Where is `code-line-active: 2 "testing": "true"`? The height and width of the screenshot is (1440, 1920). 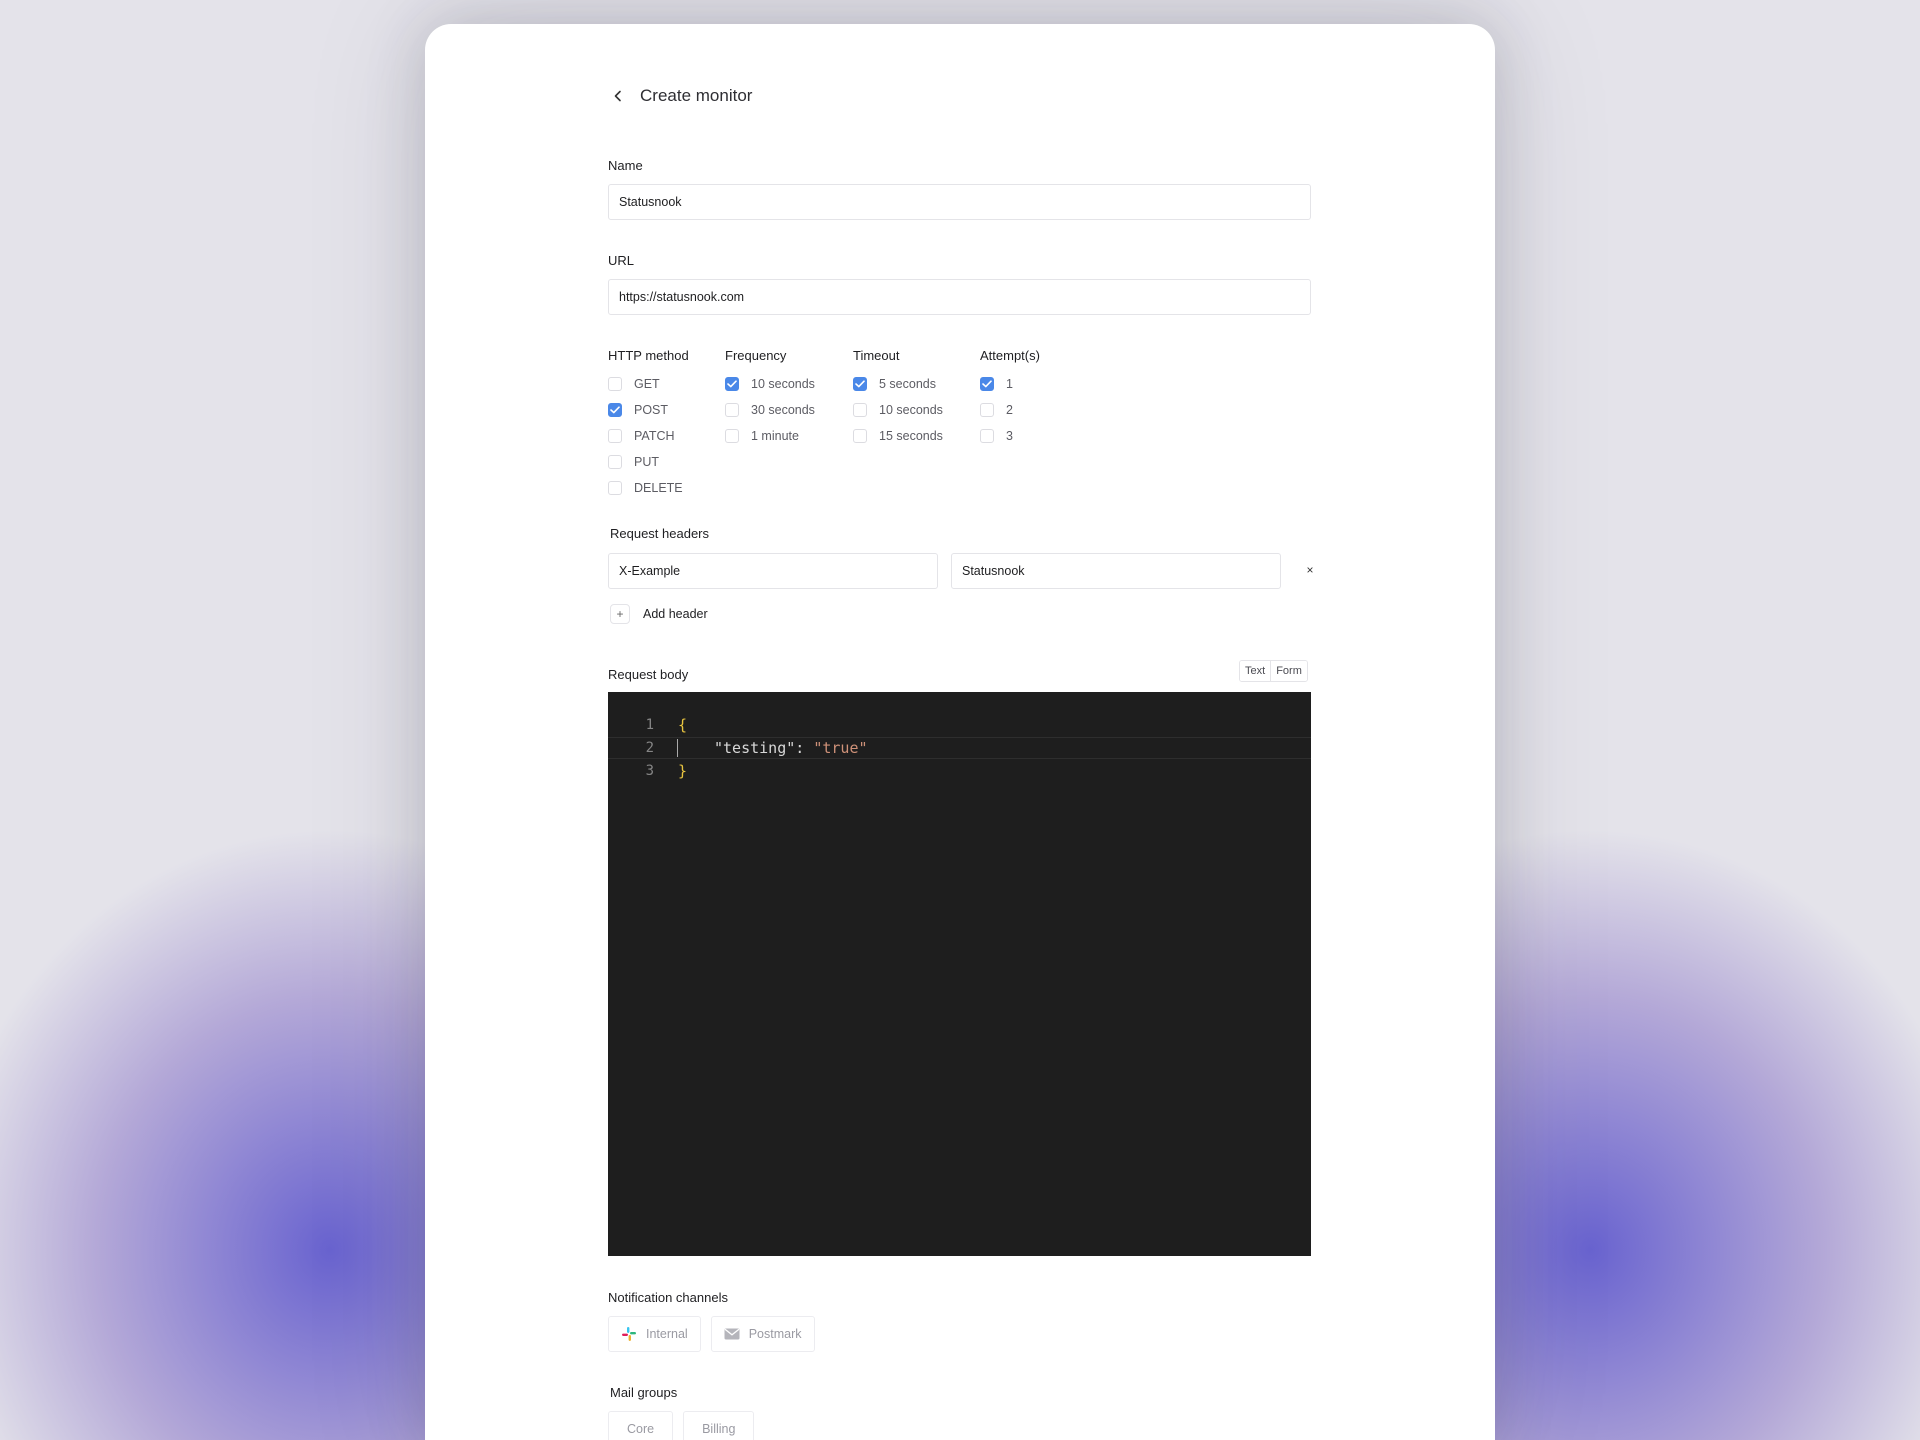 code-line-active: 2 "testing": "true" is located at coordinates (959, 748).